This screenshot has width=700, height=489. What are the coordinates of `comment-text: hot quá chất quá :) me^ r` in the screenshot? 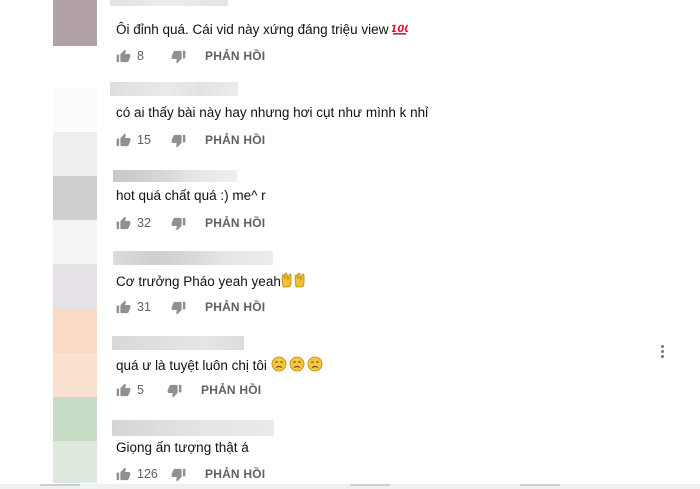 It's located at (191, 196).